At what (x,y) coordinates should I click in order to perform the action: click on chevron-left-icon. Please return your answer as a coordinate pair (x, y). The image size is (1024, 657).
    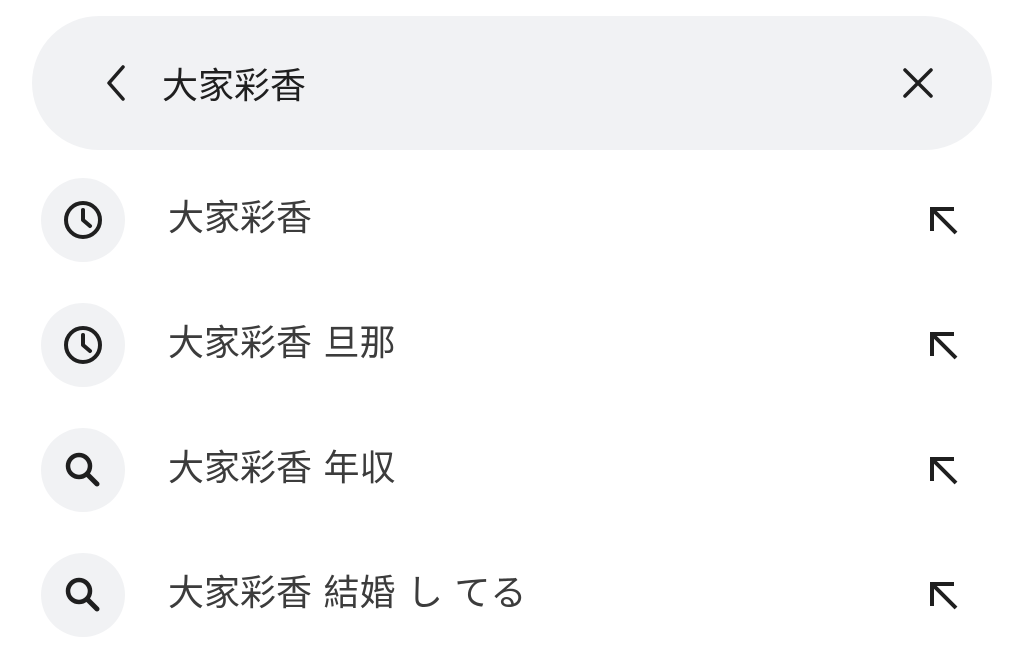
    Looking at the image, I should click on (116, 83).